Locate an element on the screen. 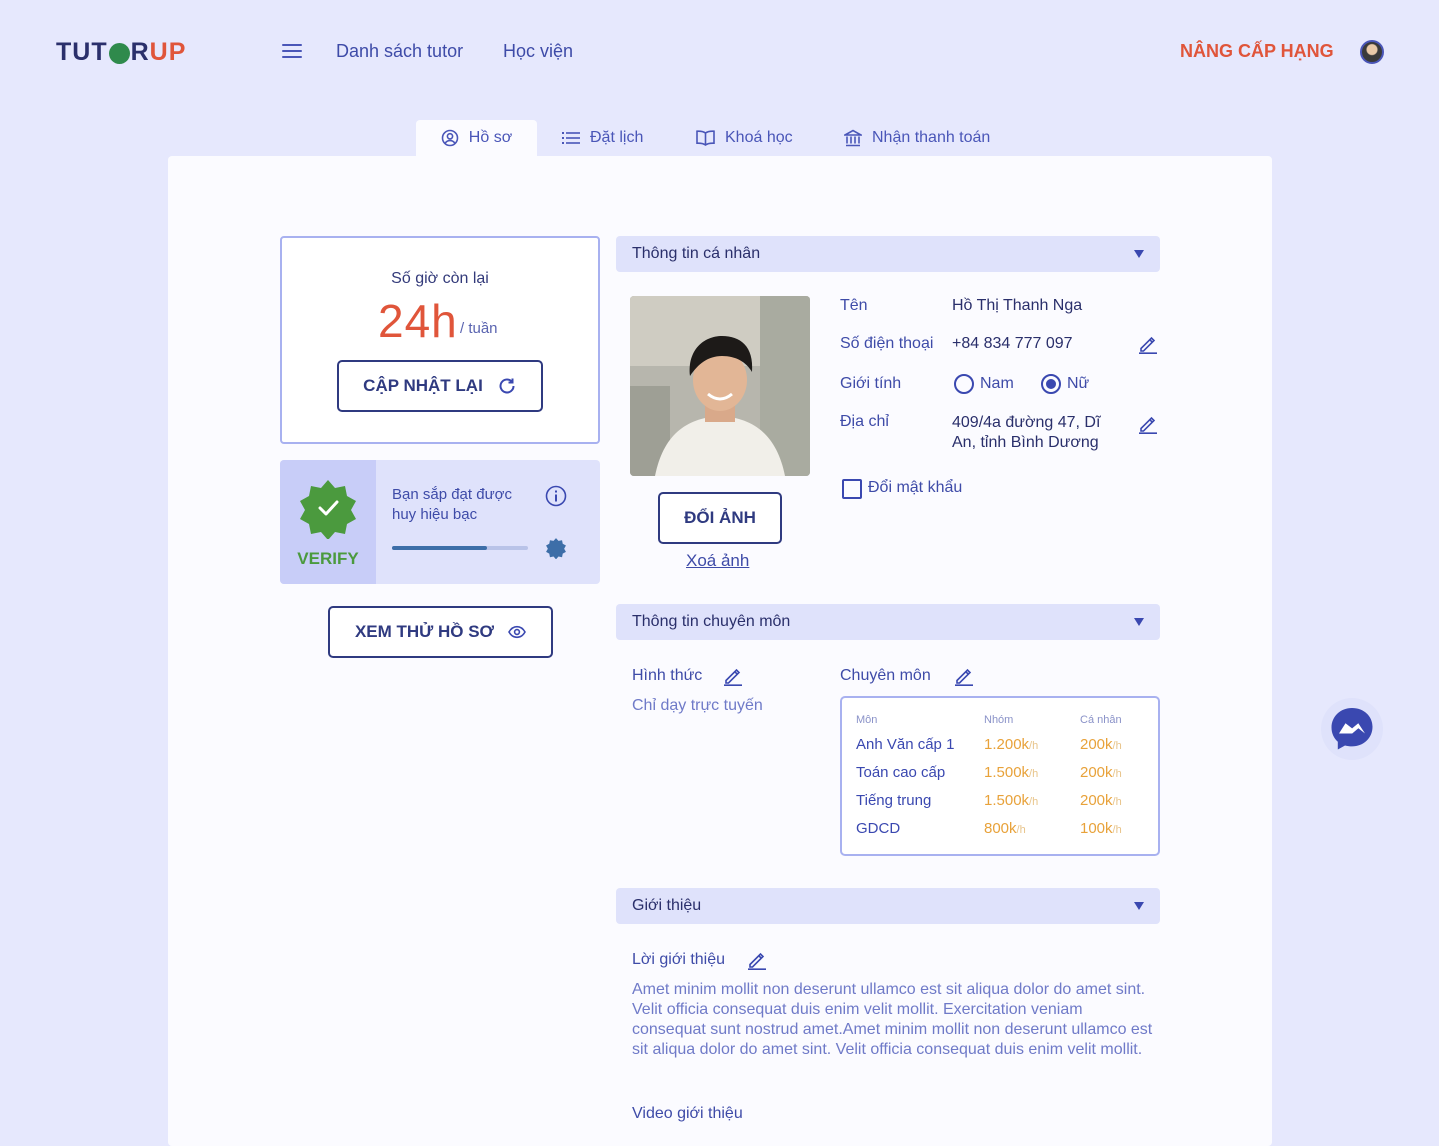 This screenshot has height=1146, width=1439. group-price: 800k/h is located at coordinates (1005, 828).